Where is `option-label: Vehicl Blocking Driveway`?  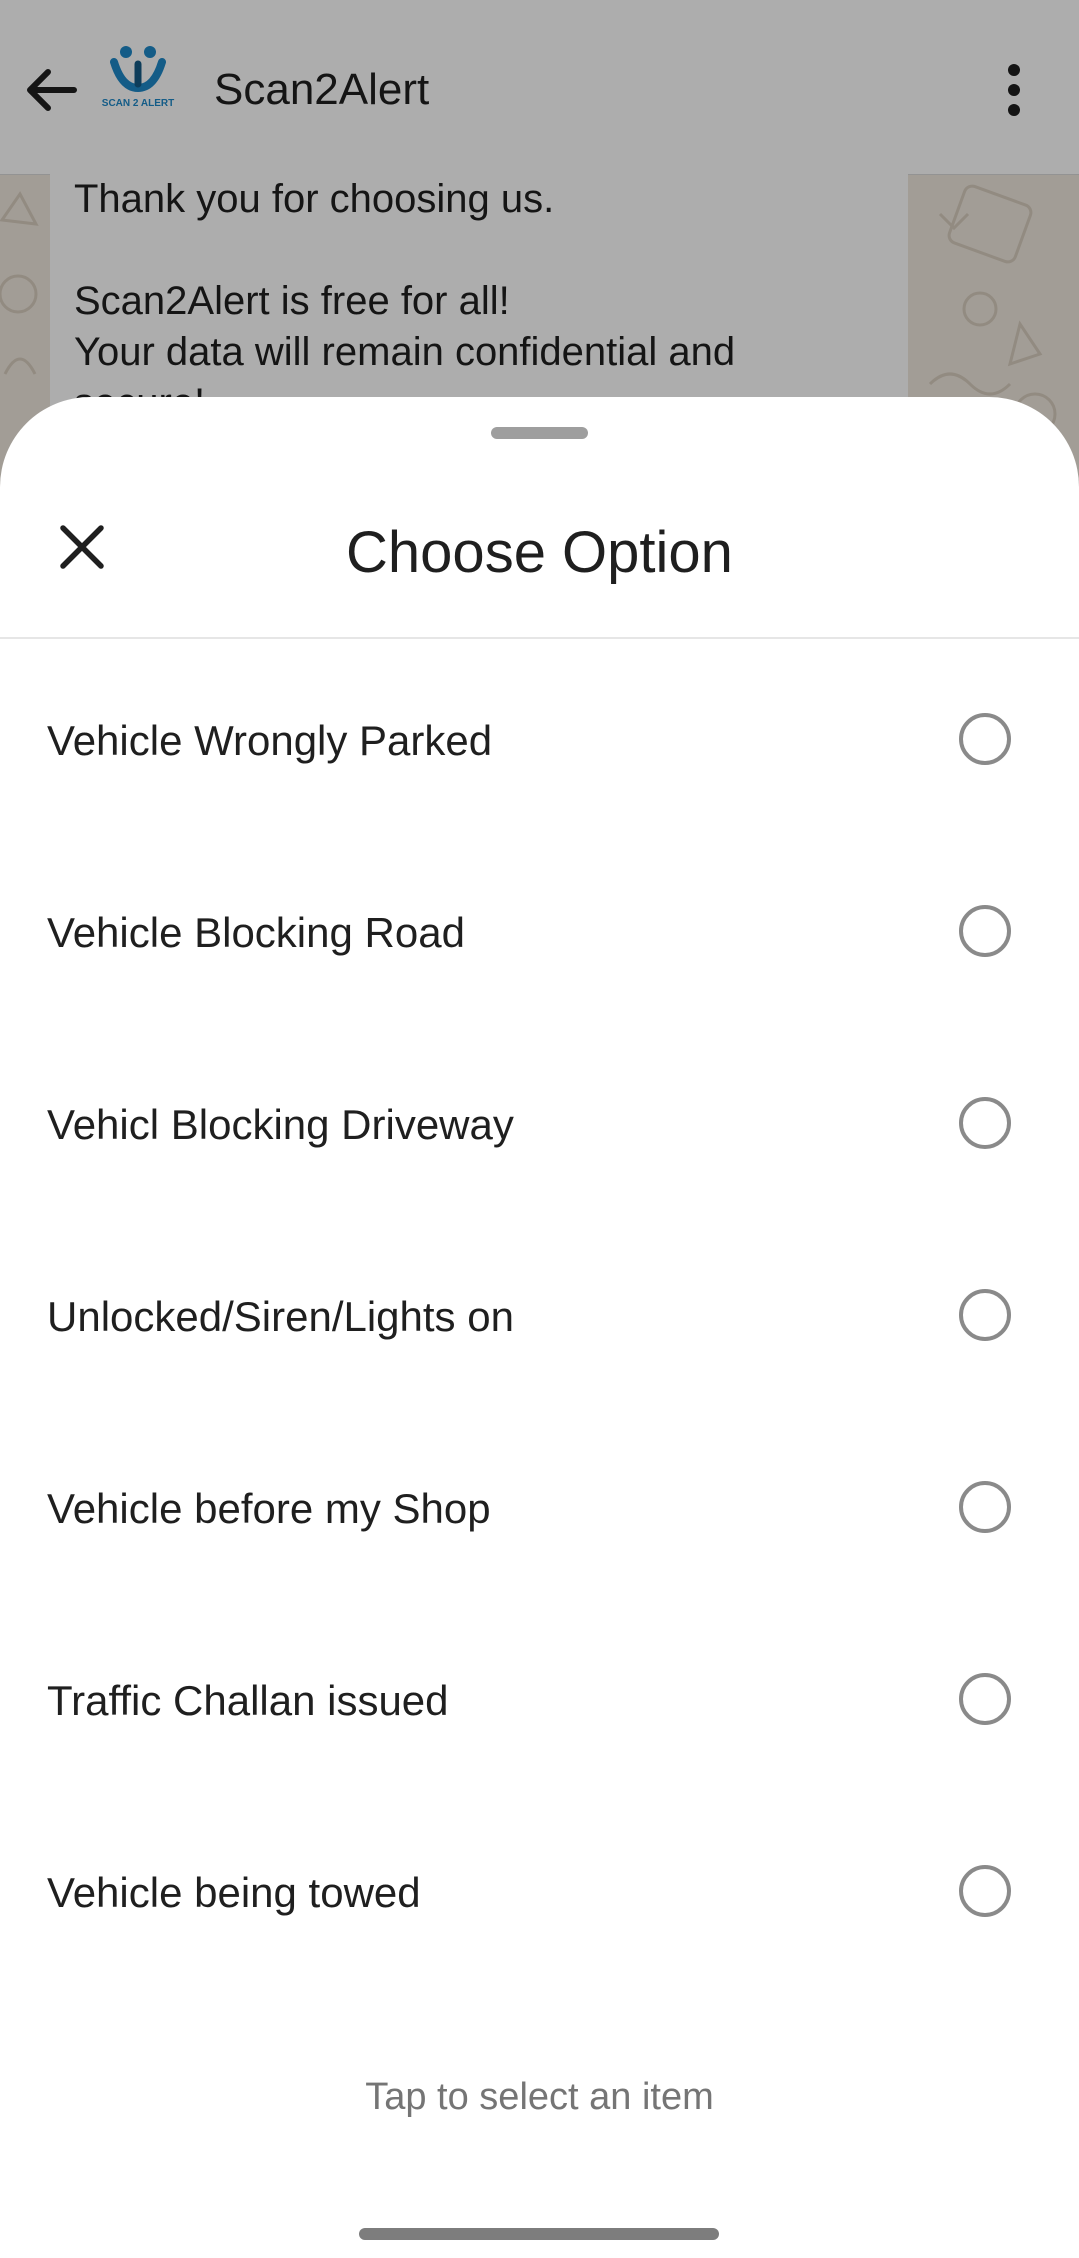 option-label: Vehicl Blocking Driveway is located at coordinates (280, 1124).